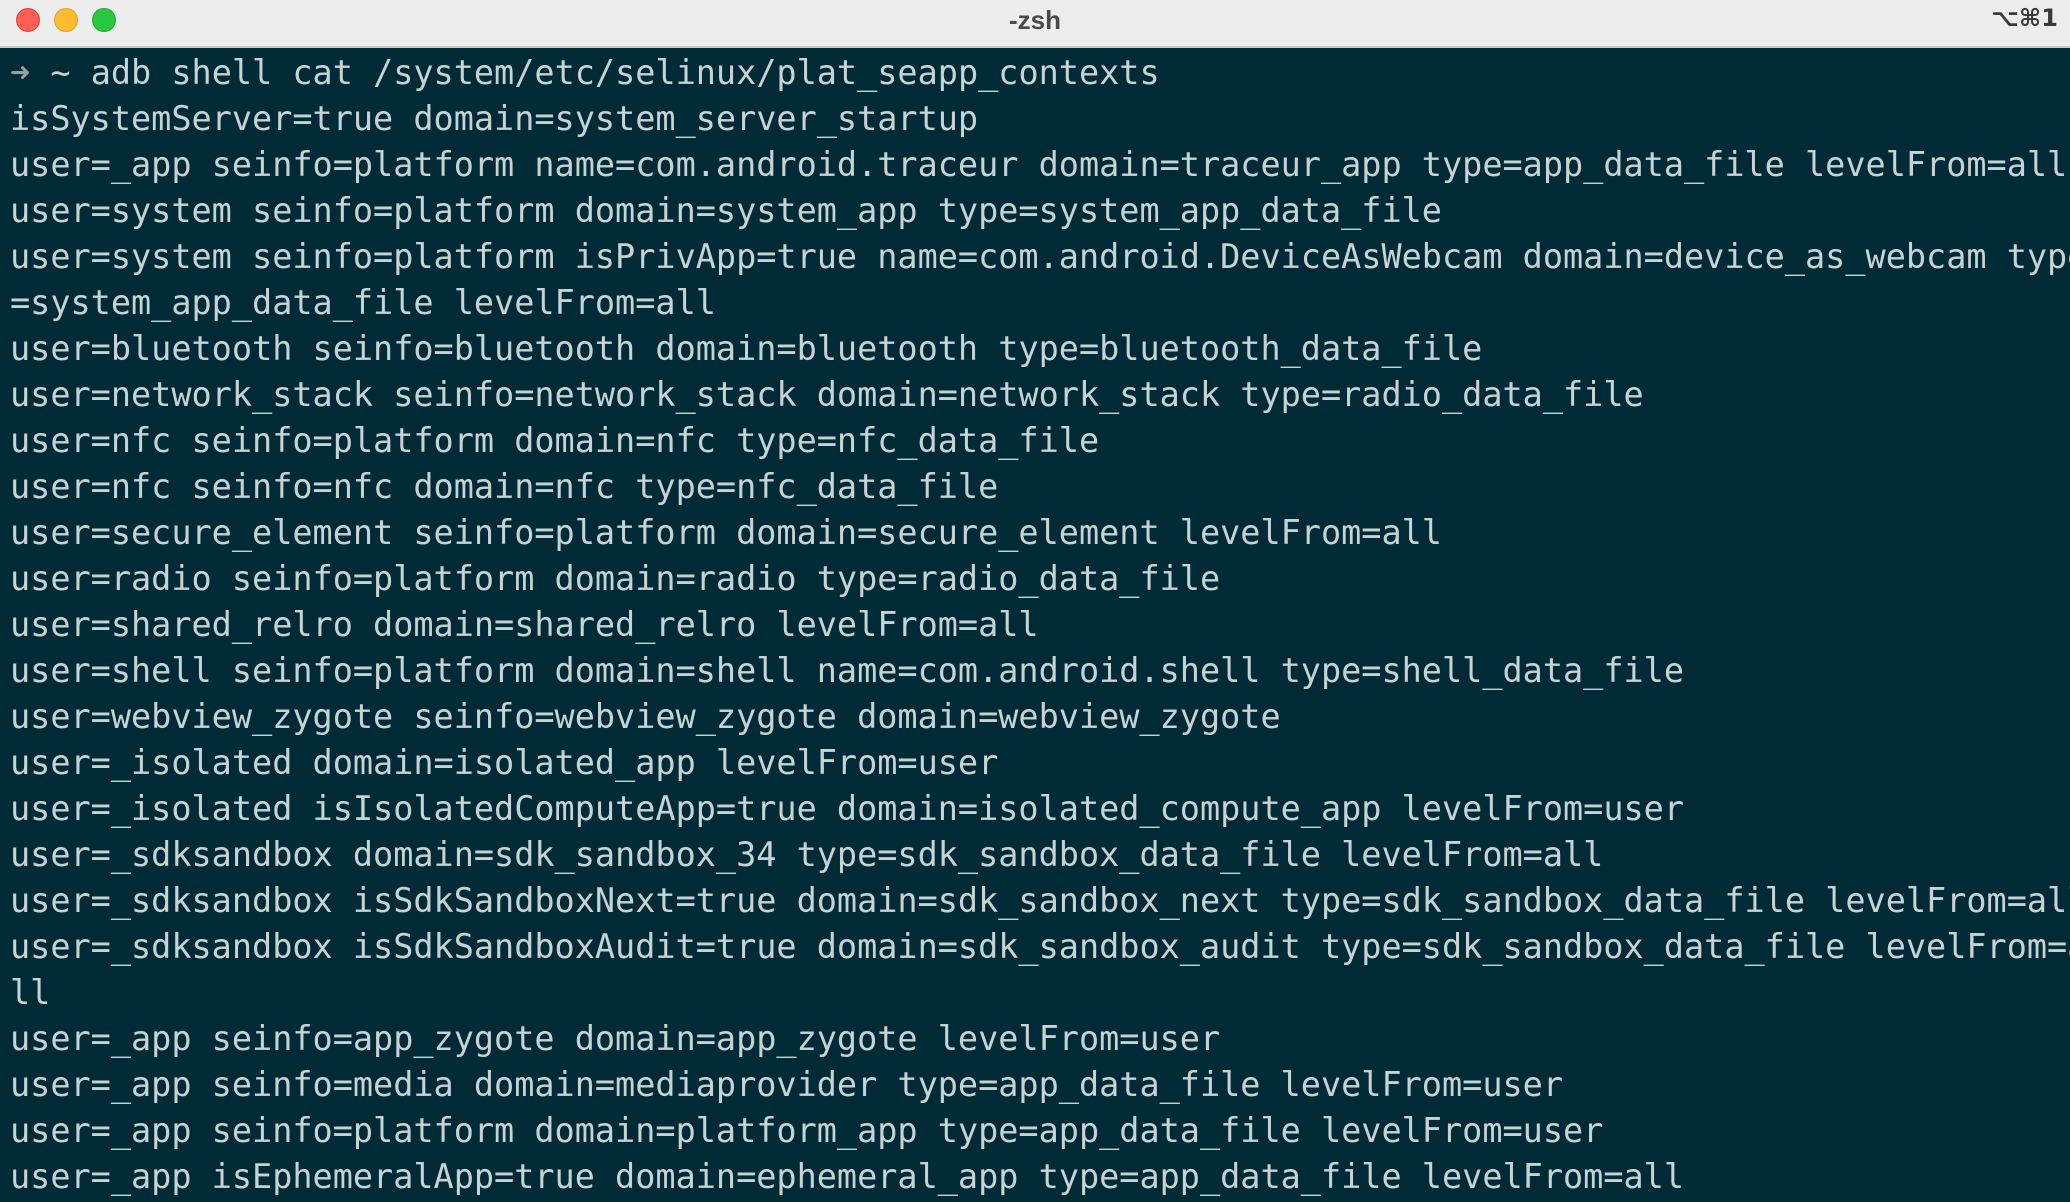 Image resolution: width=2070 pixels, height=1202 pixels. I want to click on window-title: -zsh, so click(1035, 20).